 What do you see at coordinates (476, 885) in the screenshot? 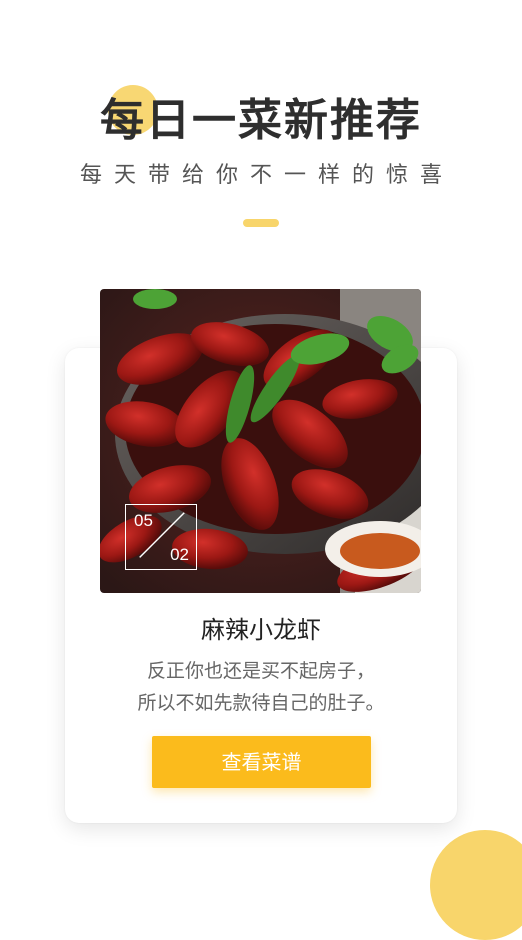
I see `decorative-circle-corner` at bounding box center [476, 885].